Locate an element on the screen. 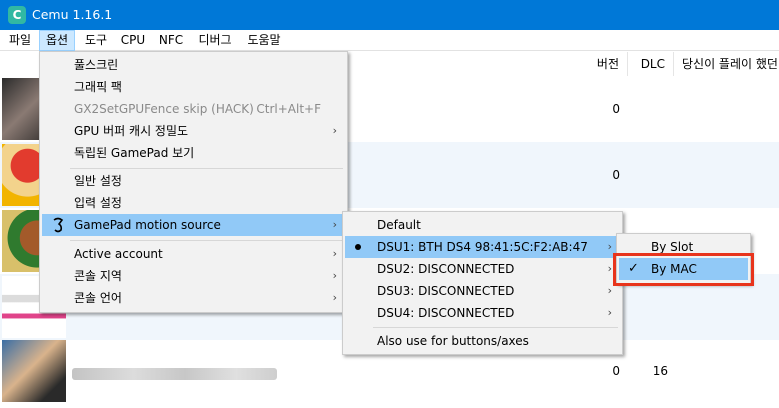 The width and height of the screenshot is (779, 408). menu-item-label: 그래픽 팩 is located at coordinates (98, 87).